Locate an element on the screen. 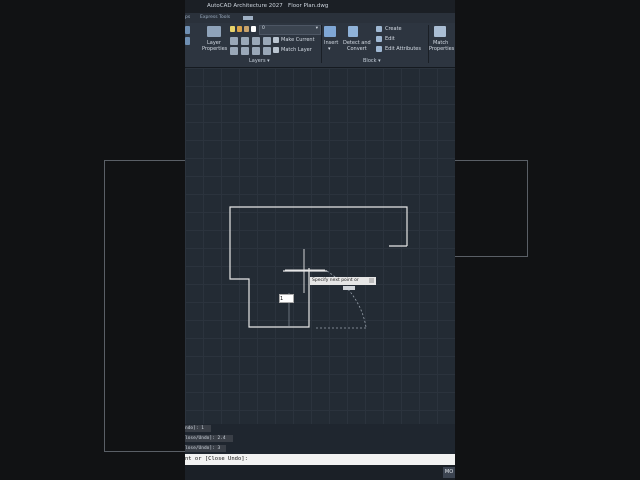 The image size is (640, 480). drawing-linework is located at coordinates (318, 267).